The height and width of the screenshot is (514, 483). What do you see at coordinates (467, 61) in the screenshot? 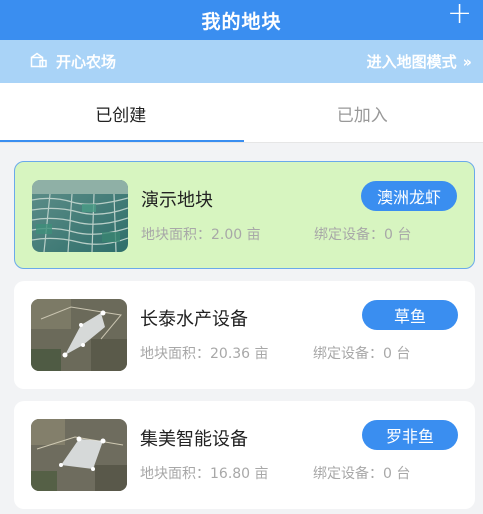
I see `double-chevron-right-icon: ››` at bounding box center [467, 61].